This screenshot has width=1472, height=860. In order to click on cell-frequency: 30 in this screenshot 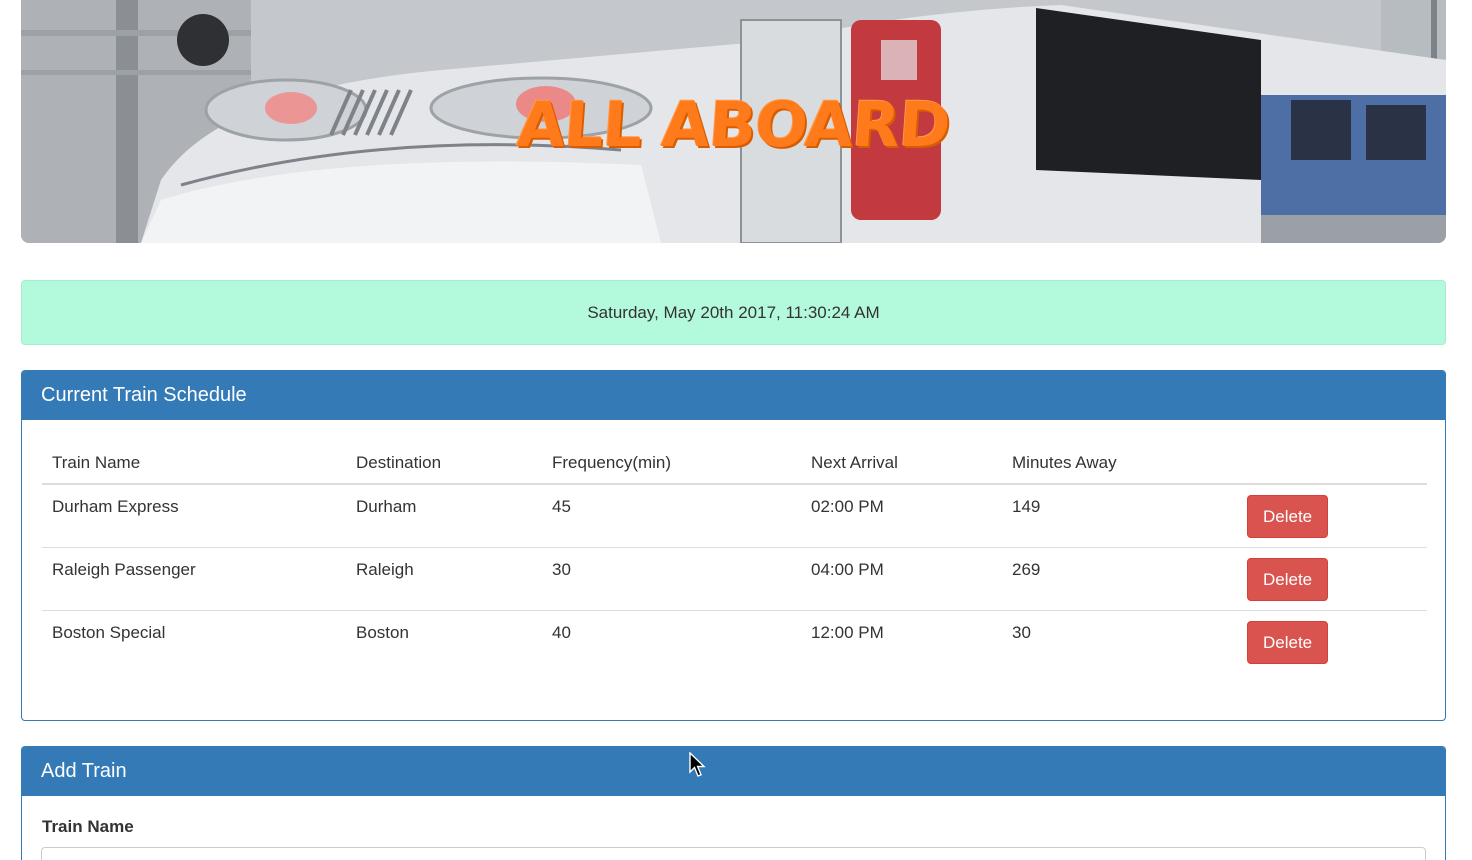, I will do `click(671, 578)`.